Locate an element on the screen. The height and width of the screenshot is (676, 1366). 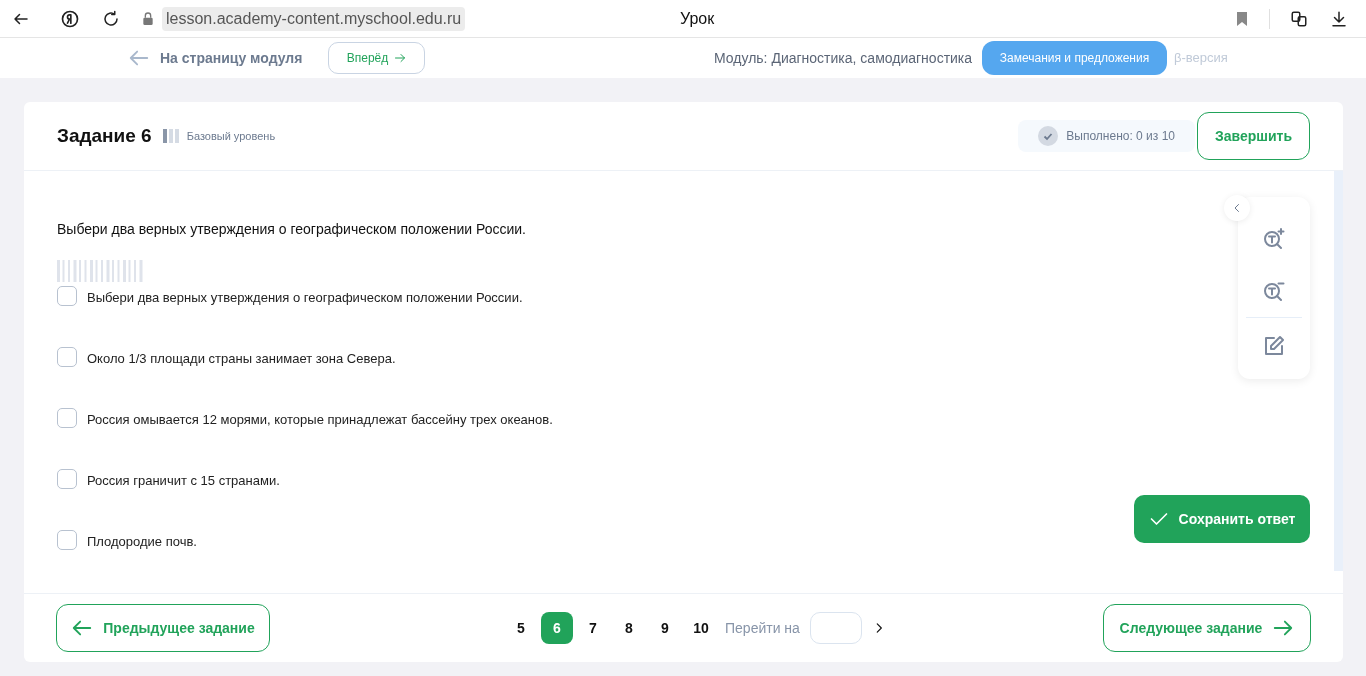
goto-label: Перейти на is located at coordinates (762, 628).